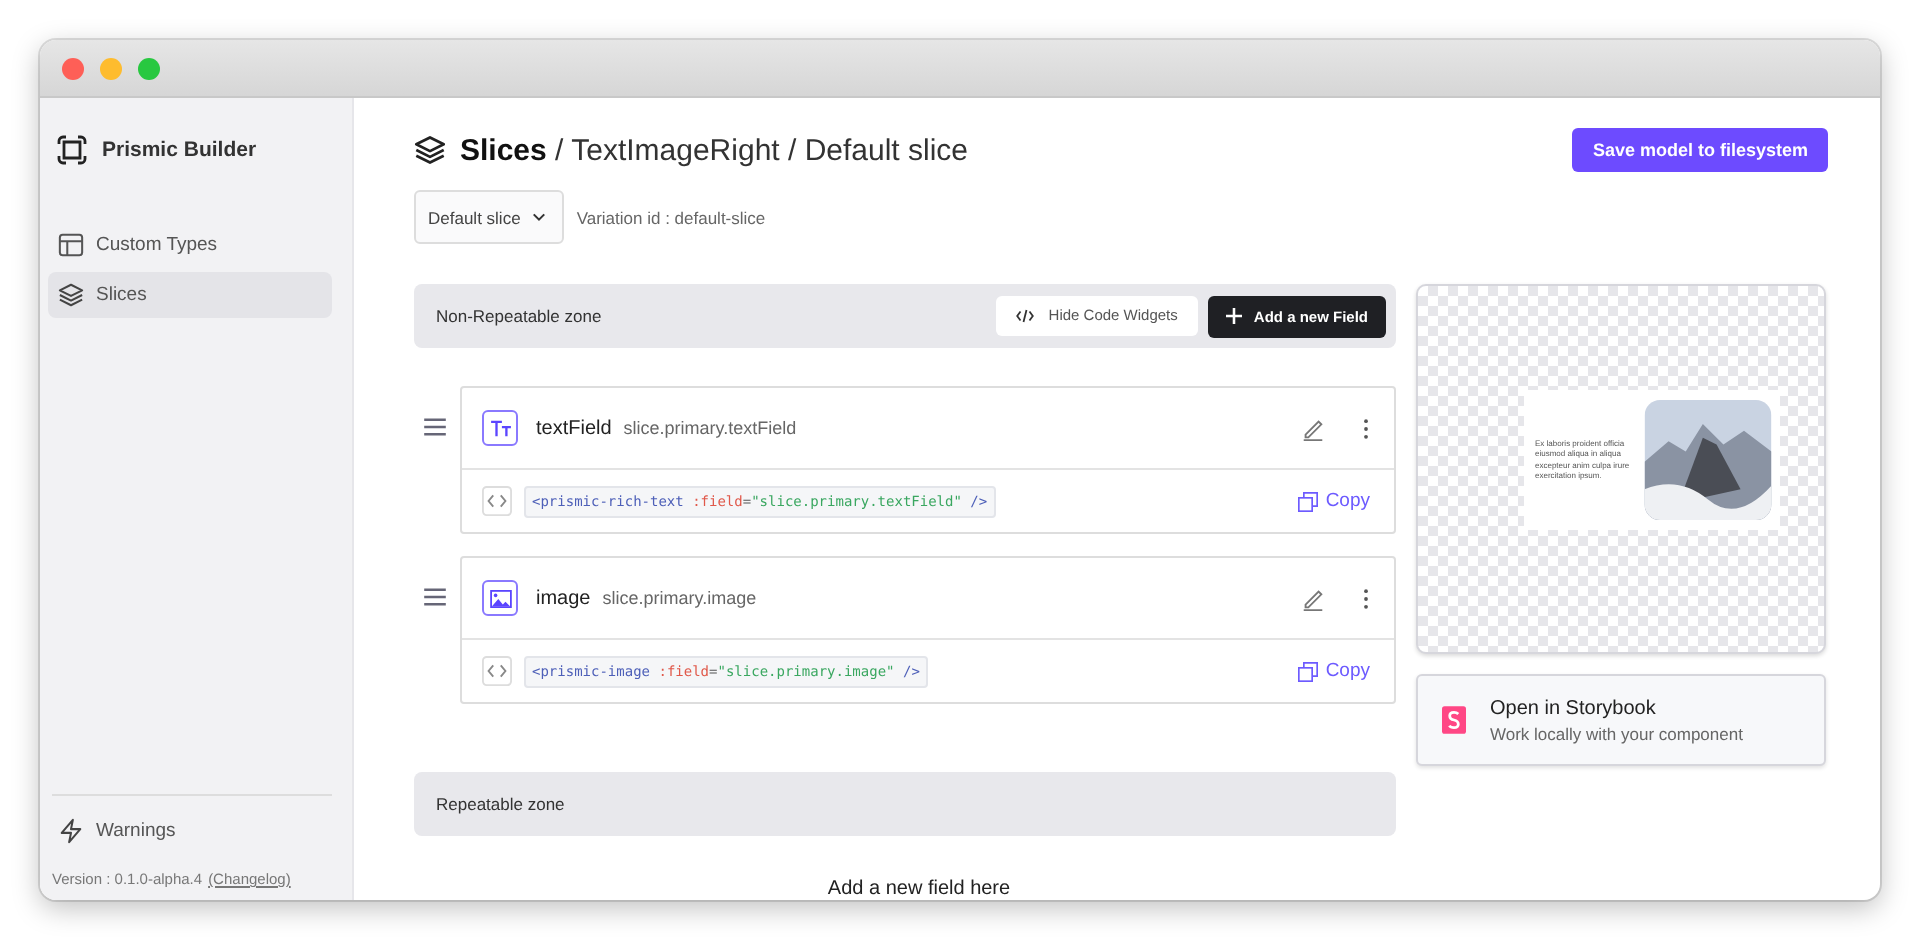  I want to click on save-button: Save model to filesystem, so click(1700, 150).